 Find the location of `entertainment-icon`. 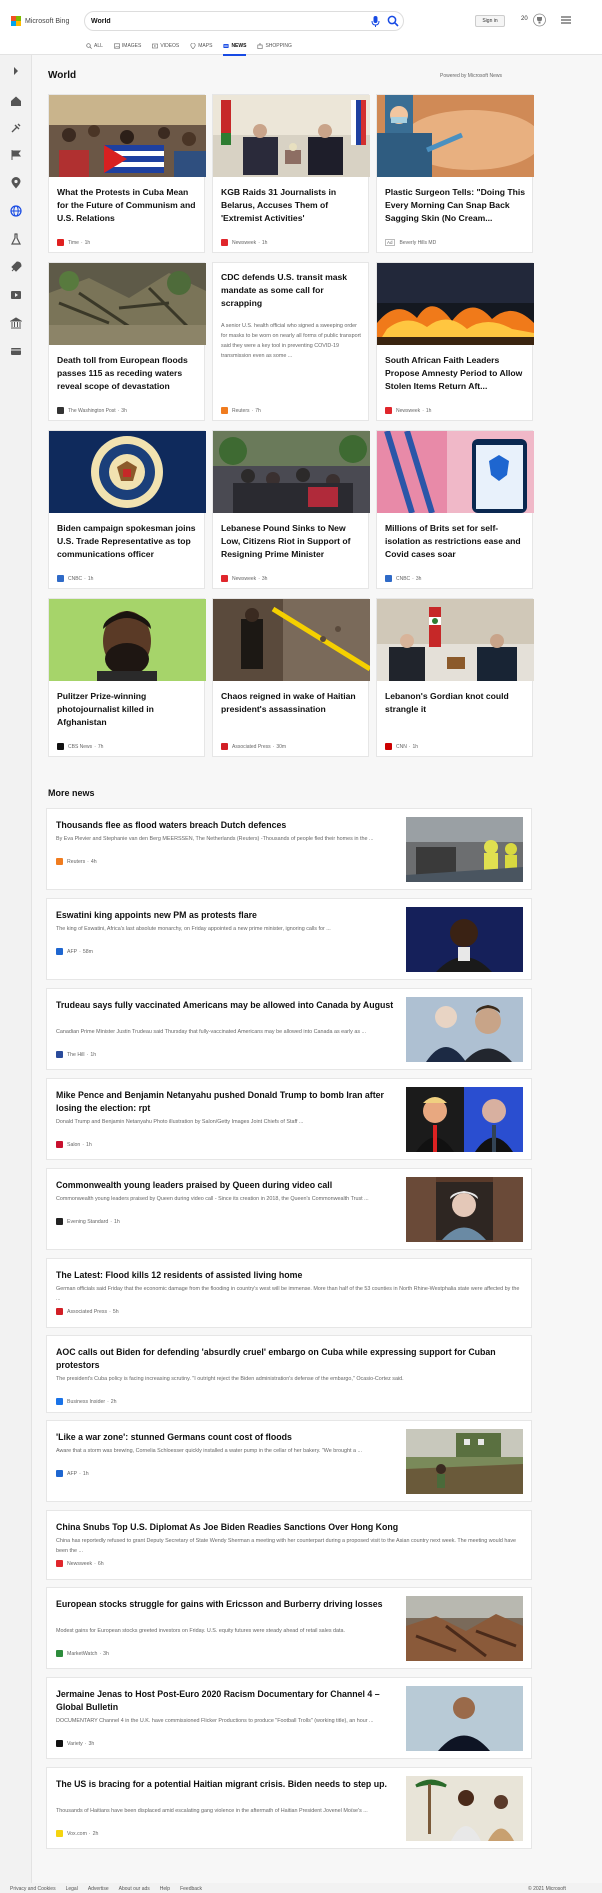

entertainment-icon is located at coordinates (16, 295).